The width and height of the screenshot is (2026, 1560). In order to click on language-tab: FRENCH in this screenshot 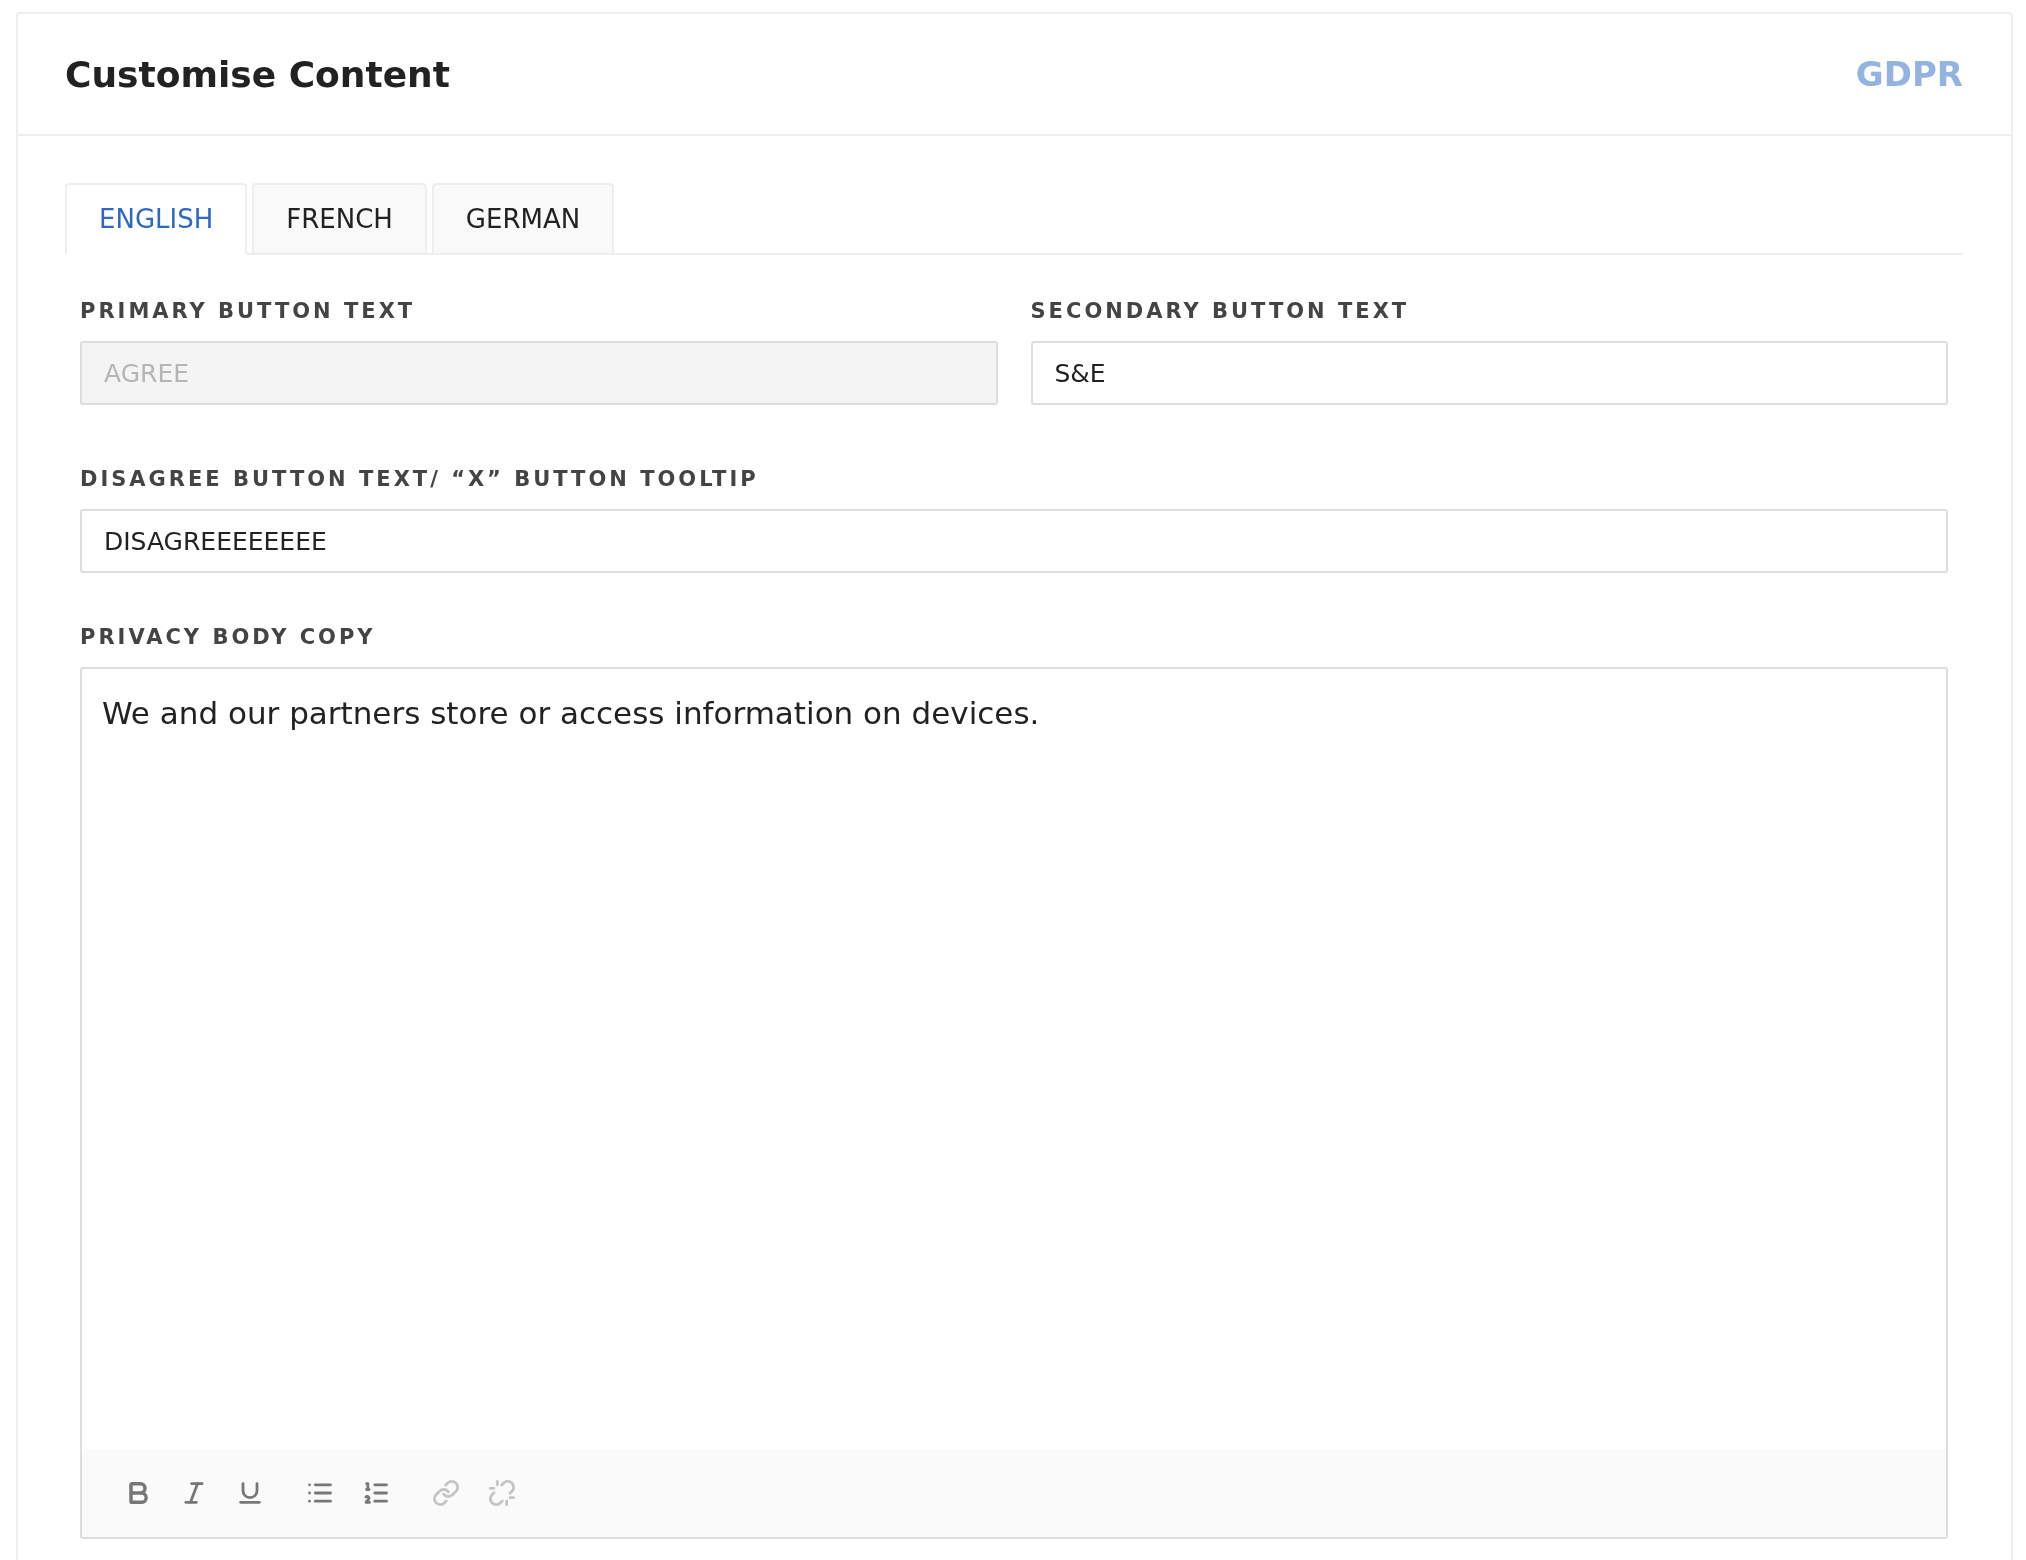, I will do `click(339, 219)`.